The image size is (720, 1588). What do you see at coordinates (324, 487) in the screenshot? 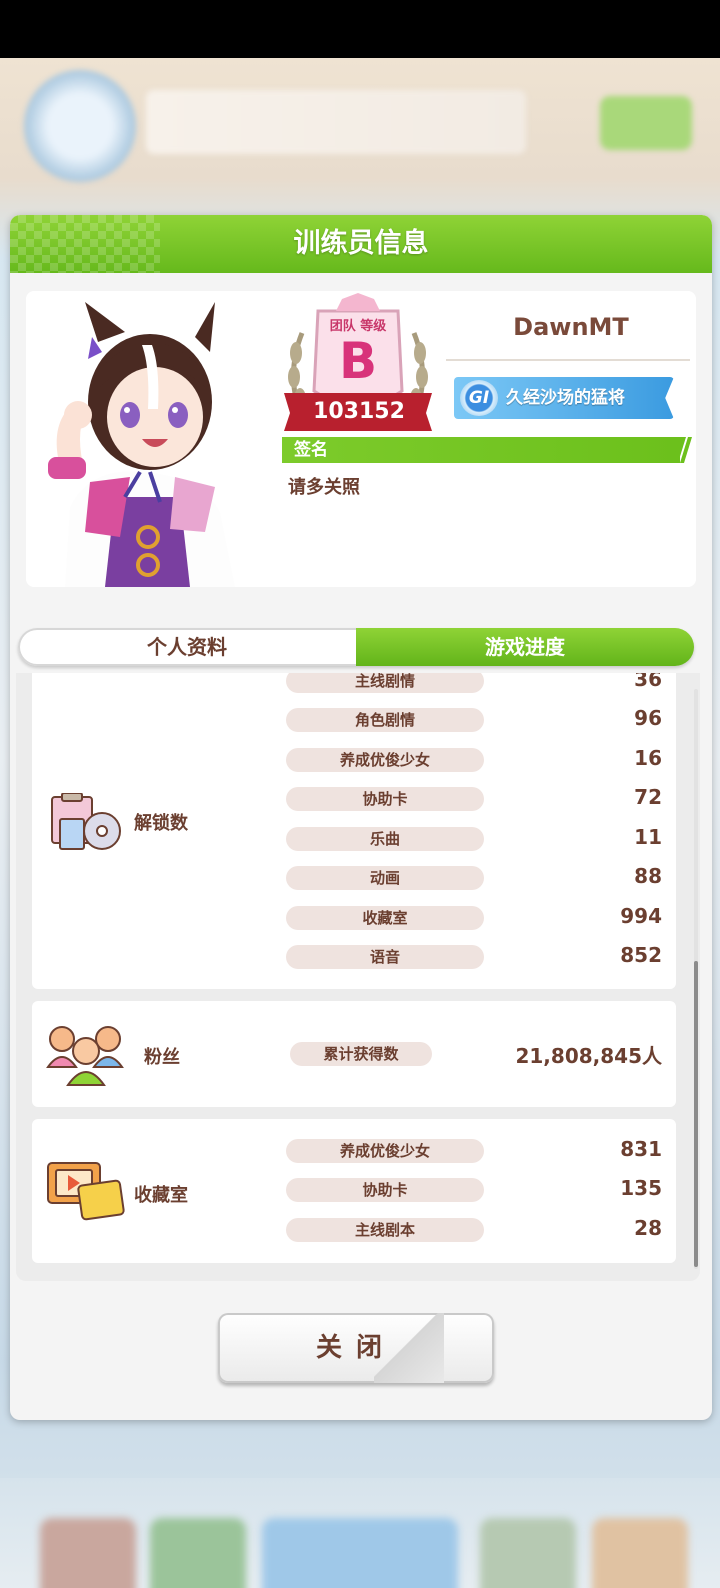
I see `signature-text: 请多关照` at bounding box center [324, 487].